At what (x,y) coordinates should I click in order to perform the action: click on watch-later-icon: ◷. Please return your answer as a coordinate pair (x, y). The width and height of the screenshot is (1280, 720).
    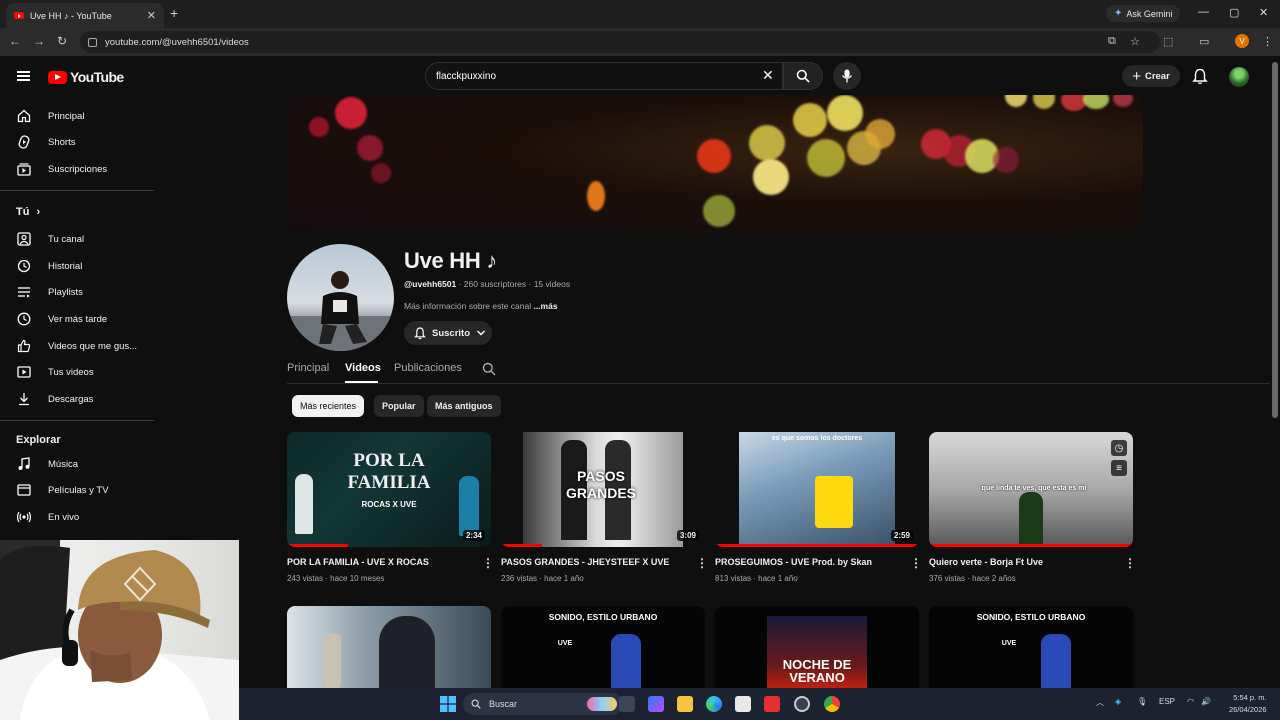
    Looking at the image, I should click on (1119, 448).